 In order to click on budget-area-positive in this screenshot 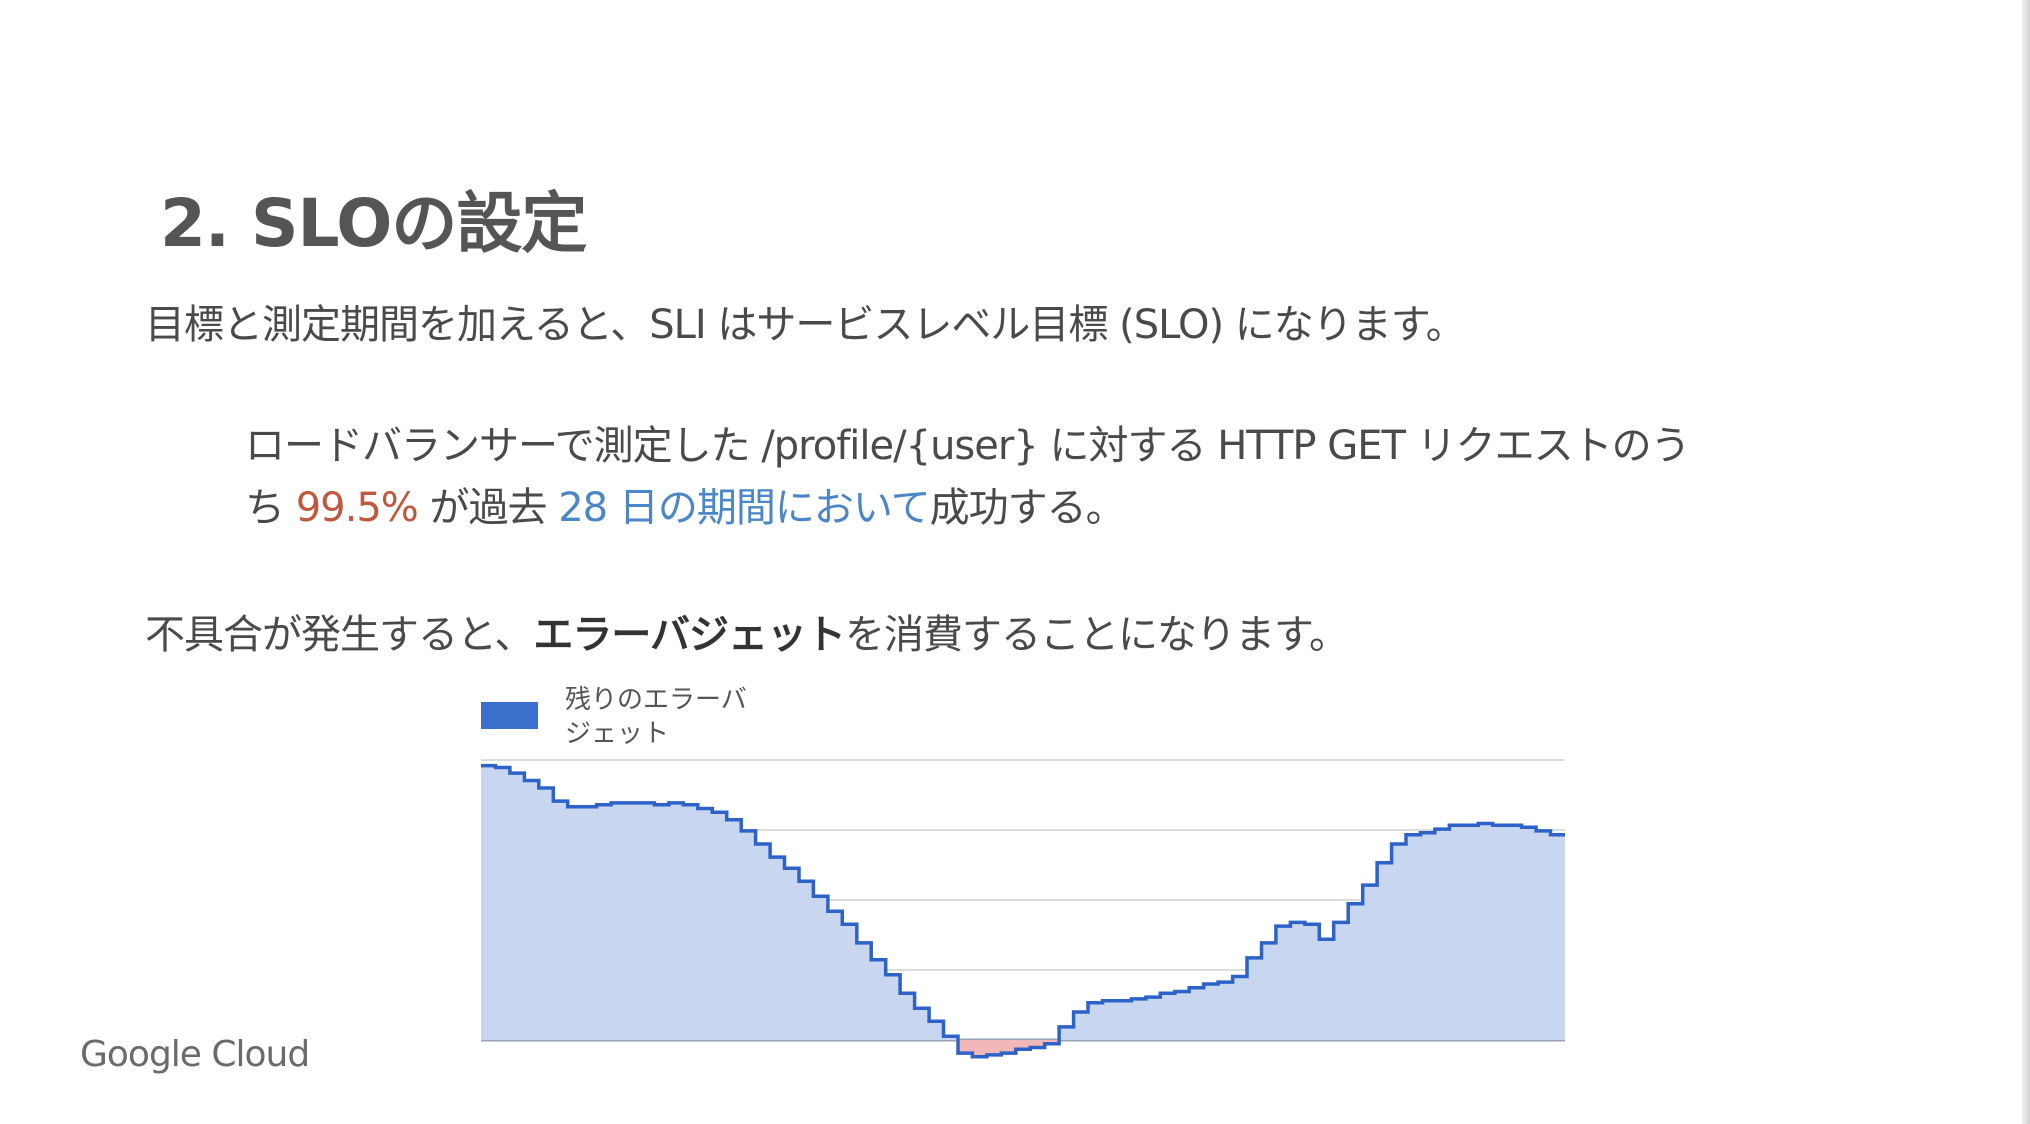, I will do `click(1023, 902)`.